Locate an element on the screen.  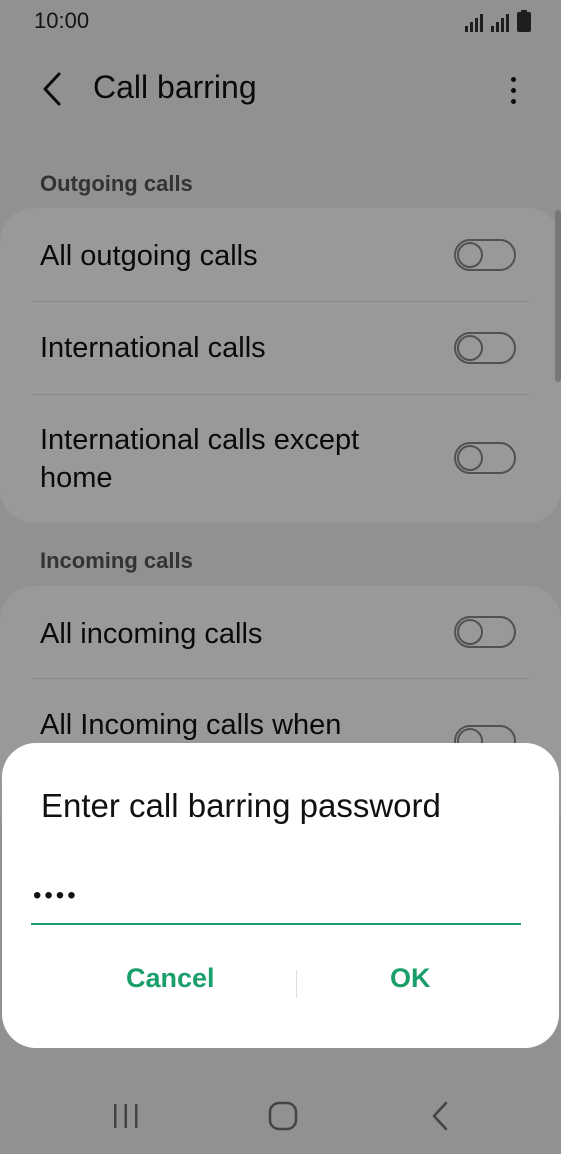
dialog-title: Enter call barring password is located at coordinates (241, 805).